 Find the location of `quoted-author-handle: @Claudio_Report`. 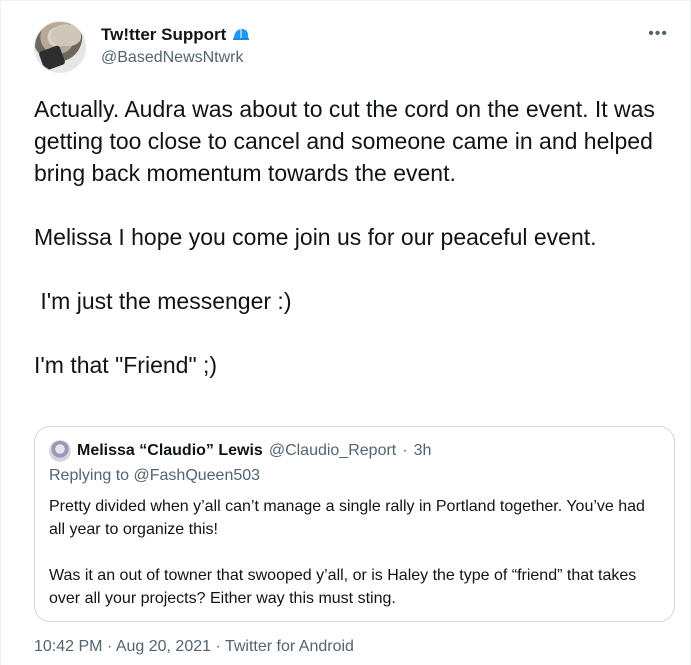

quoted-author-handle: @Claudio_Report is located at coordinates (332, 450).